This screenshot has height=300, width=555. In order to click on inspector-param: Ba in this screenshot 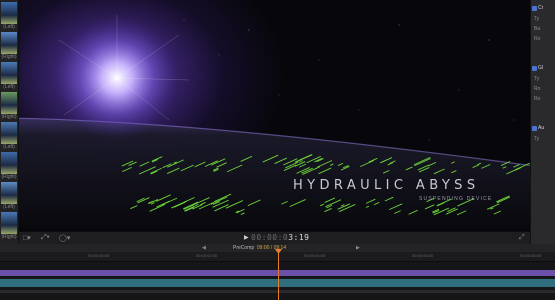, I will do `click(537, 29)`.